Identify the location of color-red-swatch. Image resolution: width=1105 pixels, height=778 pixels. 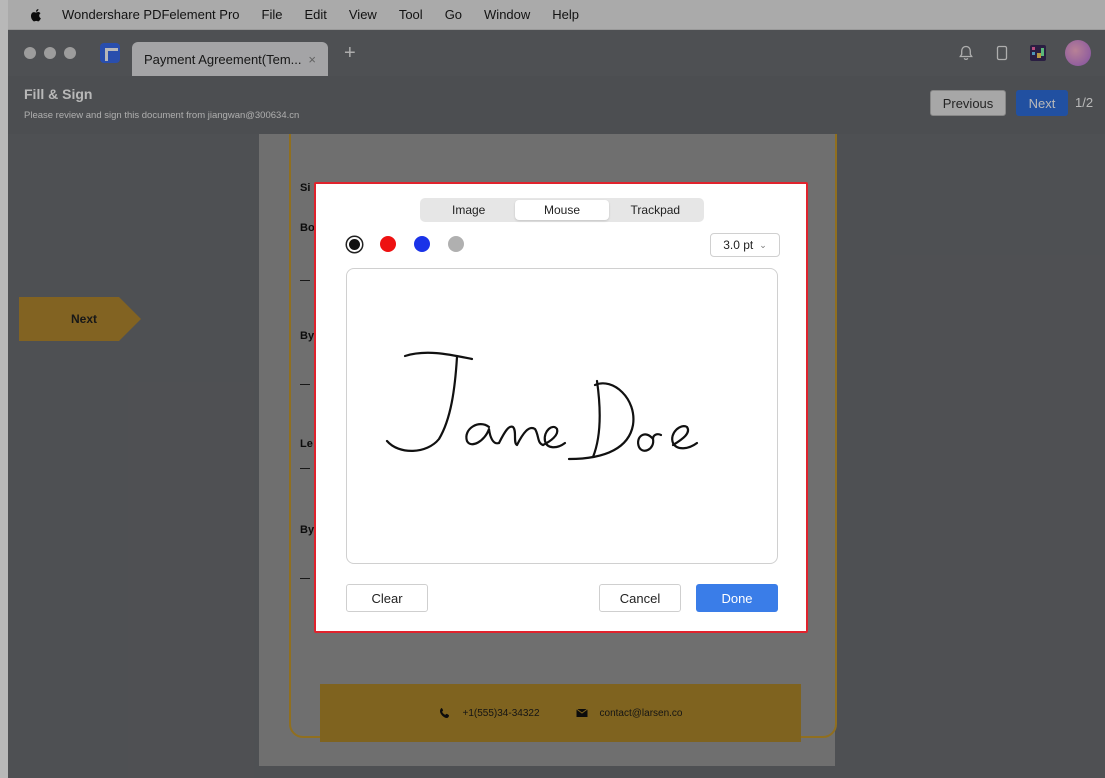
(388, 244).